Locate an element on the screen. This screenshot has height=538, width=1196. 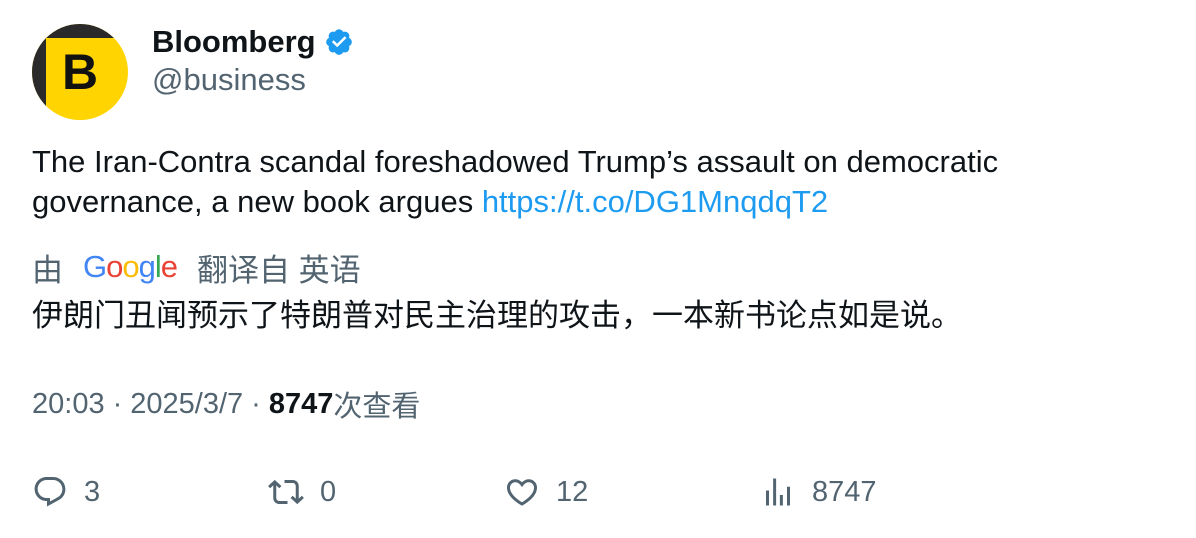
views-action-count: 8747 is located at coordinates (844, 491).